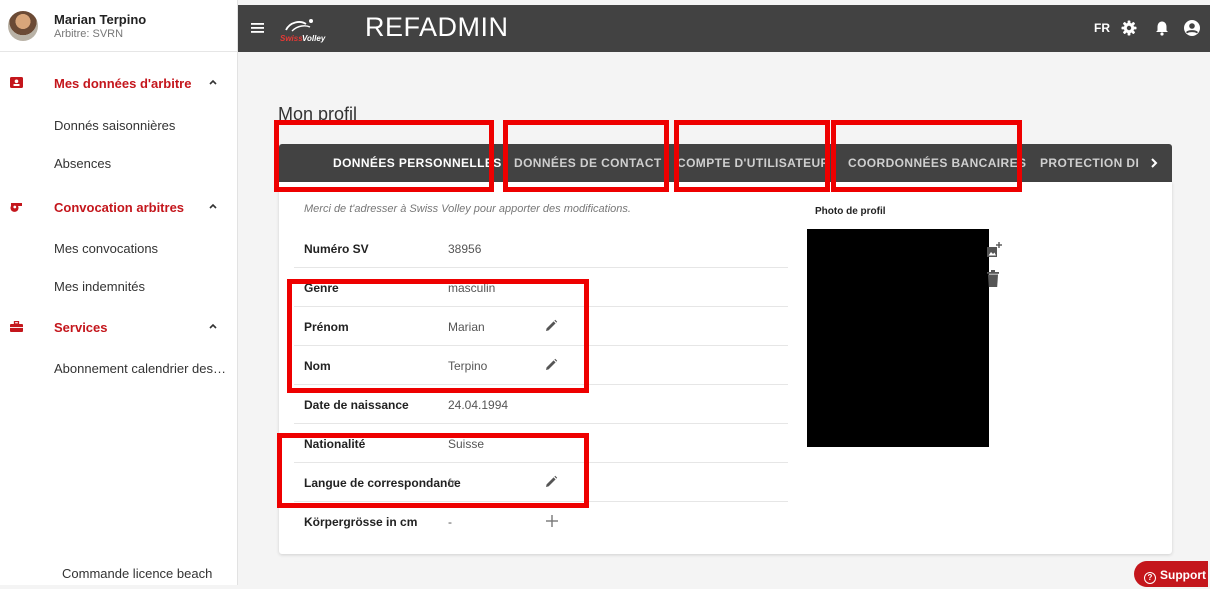  Describe the element at coordinates (140, 248) in the screenshot. I see `sidebar-item-mes-convocations: Mes convocations` at that location.